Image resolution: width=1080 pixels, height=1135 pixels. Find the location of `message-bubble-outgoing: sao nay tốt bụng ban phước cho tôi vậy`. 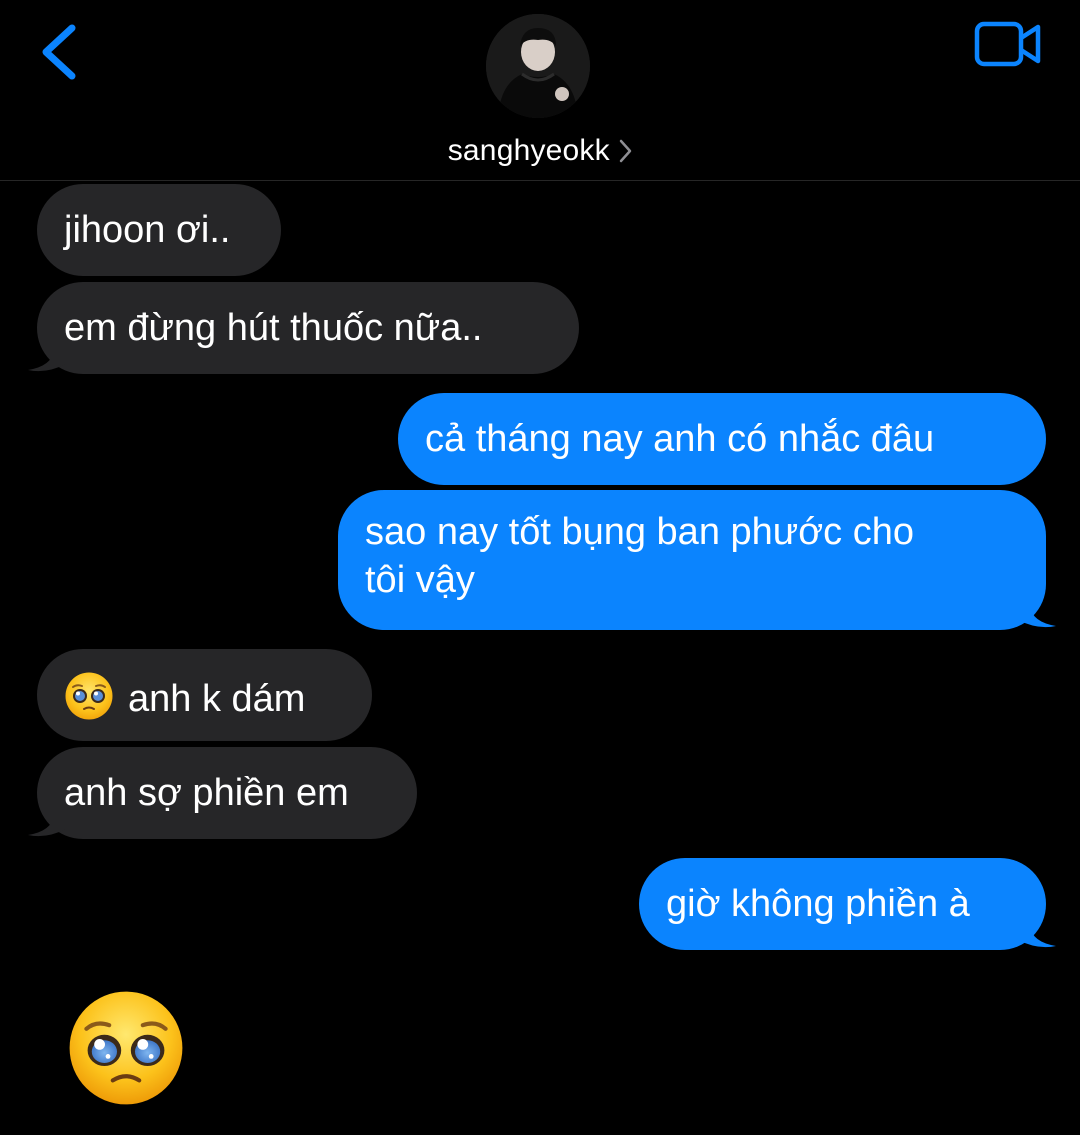

message-bubble-outgoing: sao nay tốt bụng ban phước cho tôi vậy is located at coordinates (692, 560).